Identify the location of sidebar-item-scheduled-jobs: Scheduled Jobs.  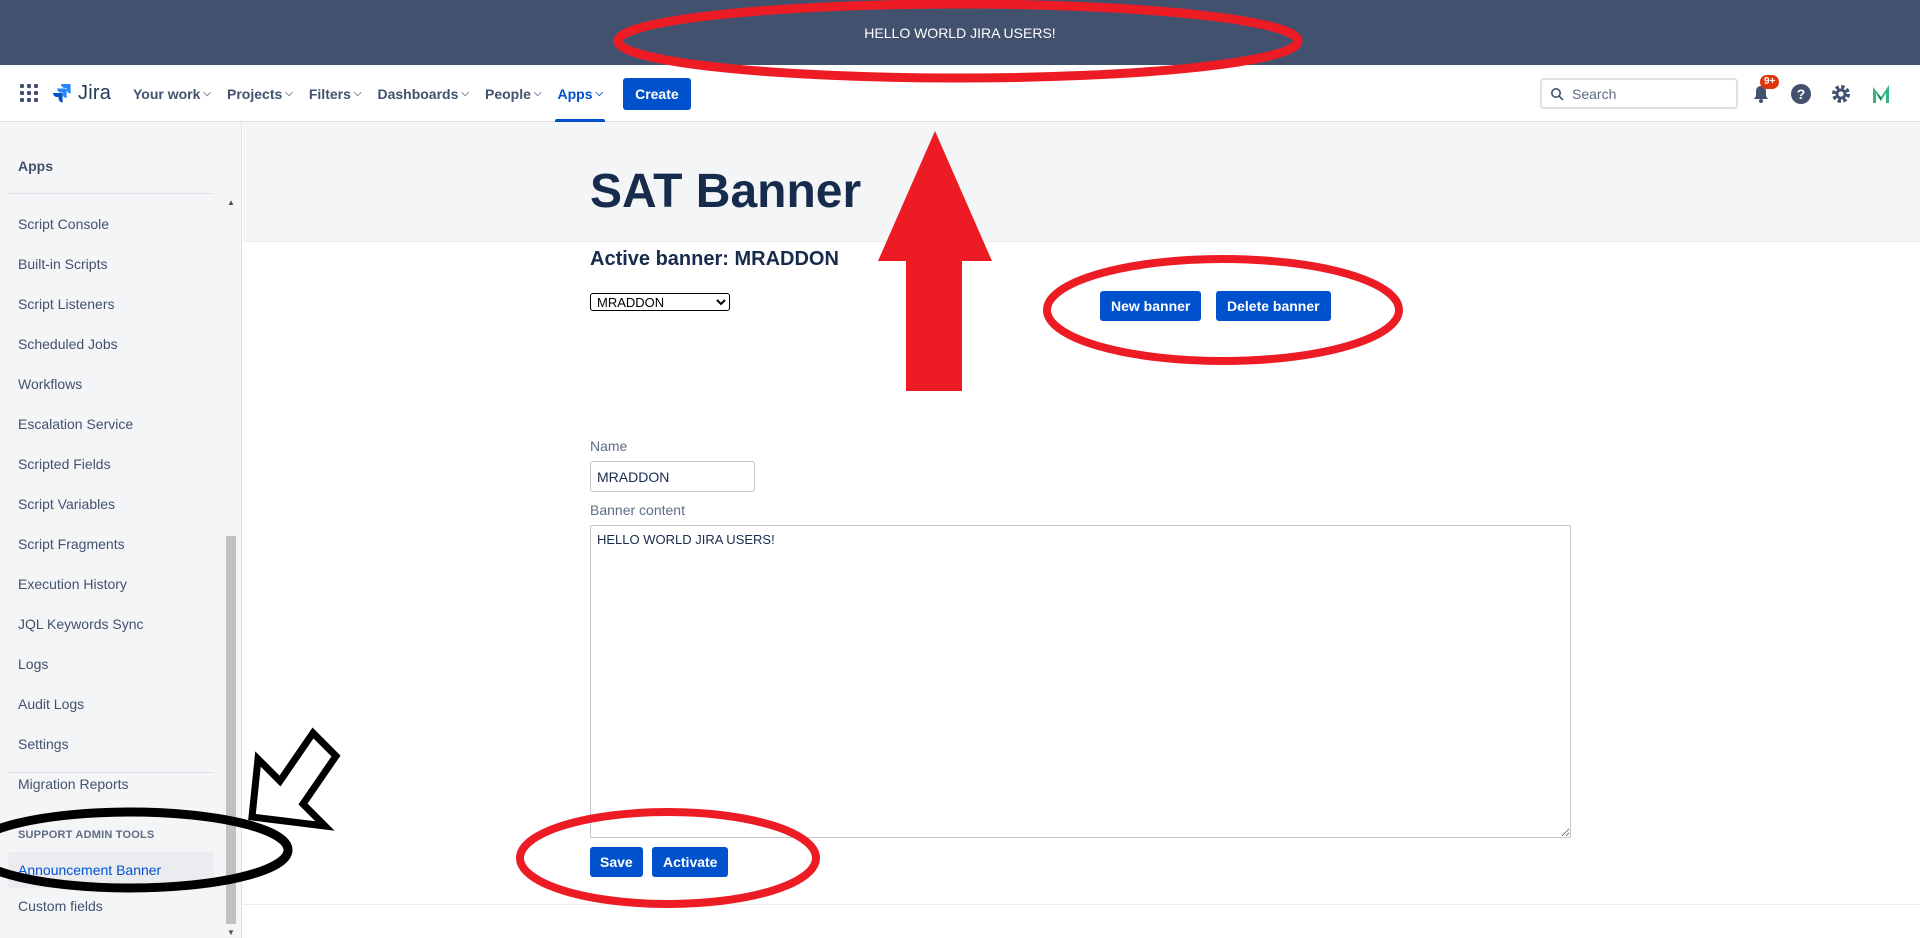
(111, 344).